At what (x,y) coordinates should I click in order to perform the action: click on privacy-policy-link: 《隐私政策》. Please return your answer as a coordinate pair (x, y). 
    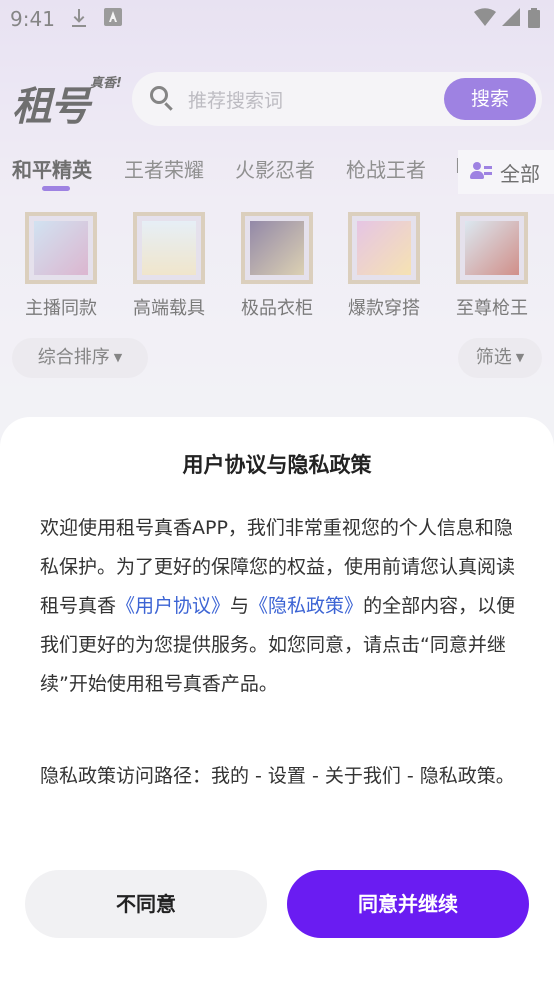
    Looking at the image, I should click on (306, 606).